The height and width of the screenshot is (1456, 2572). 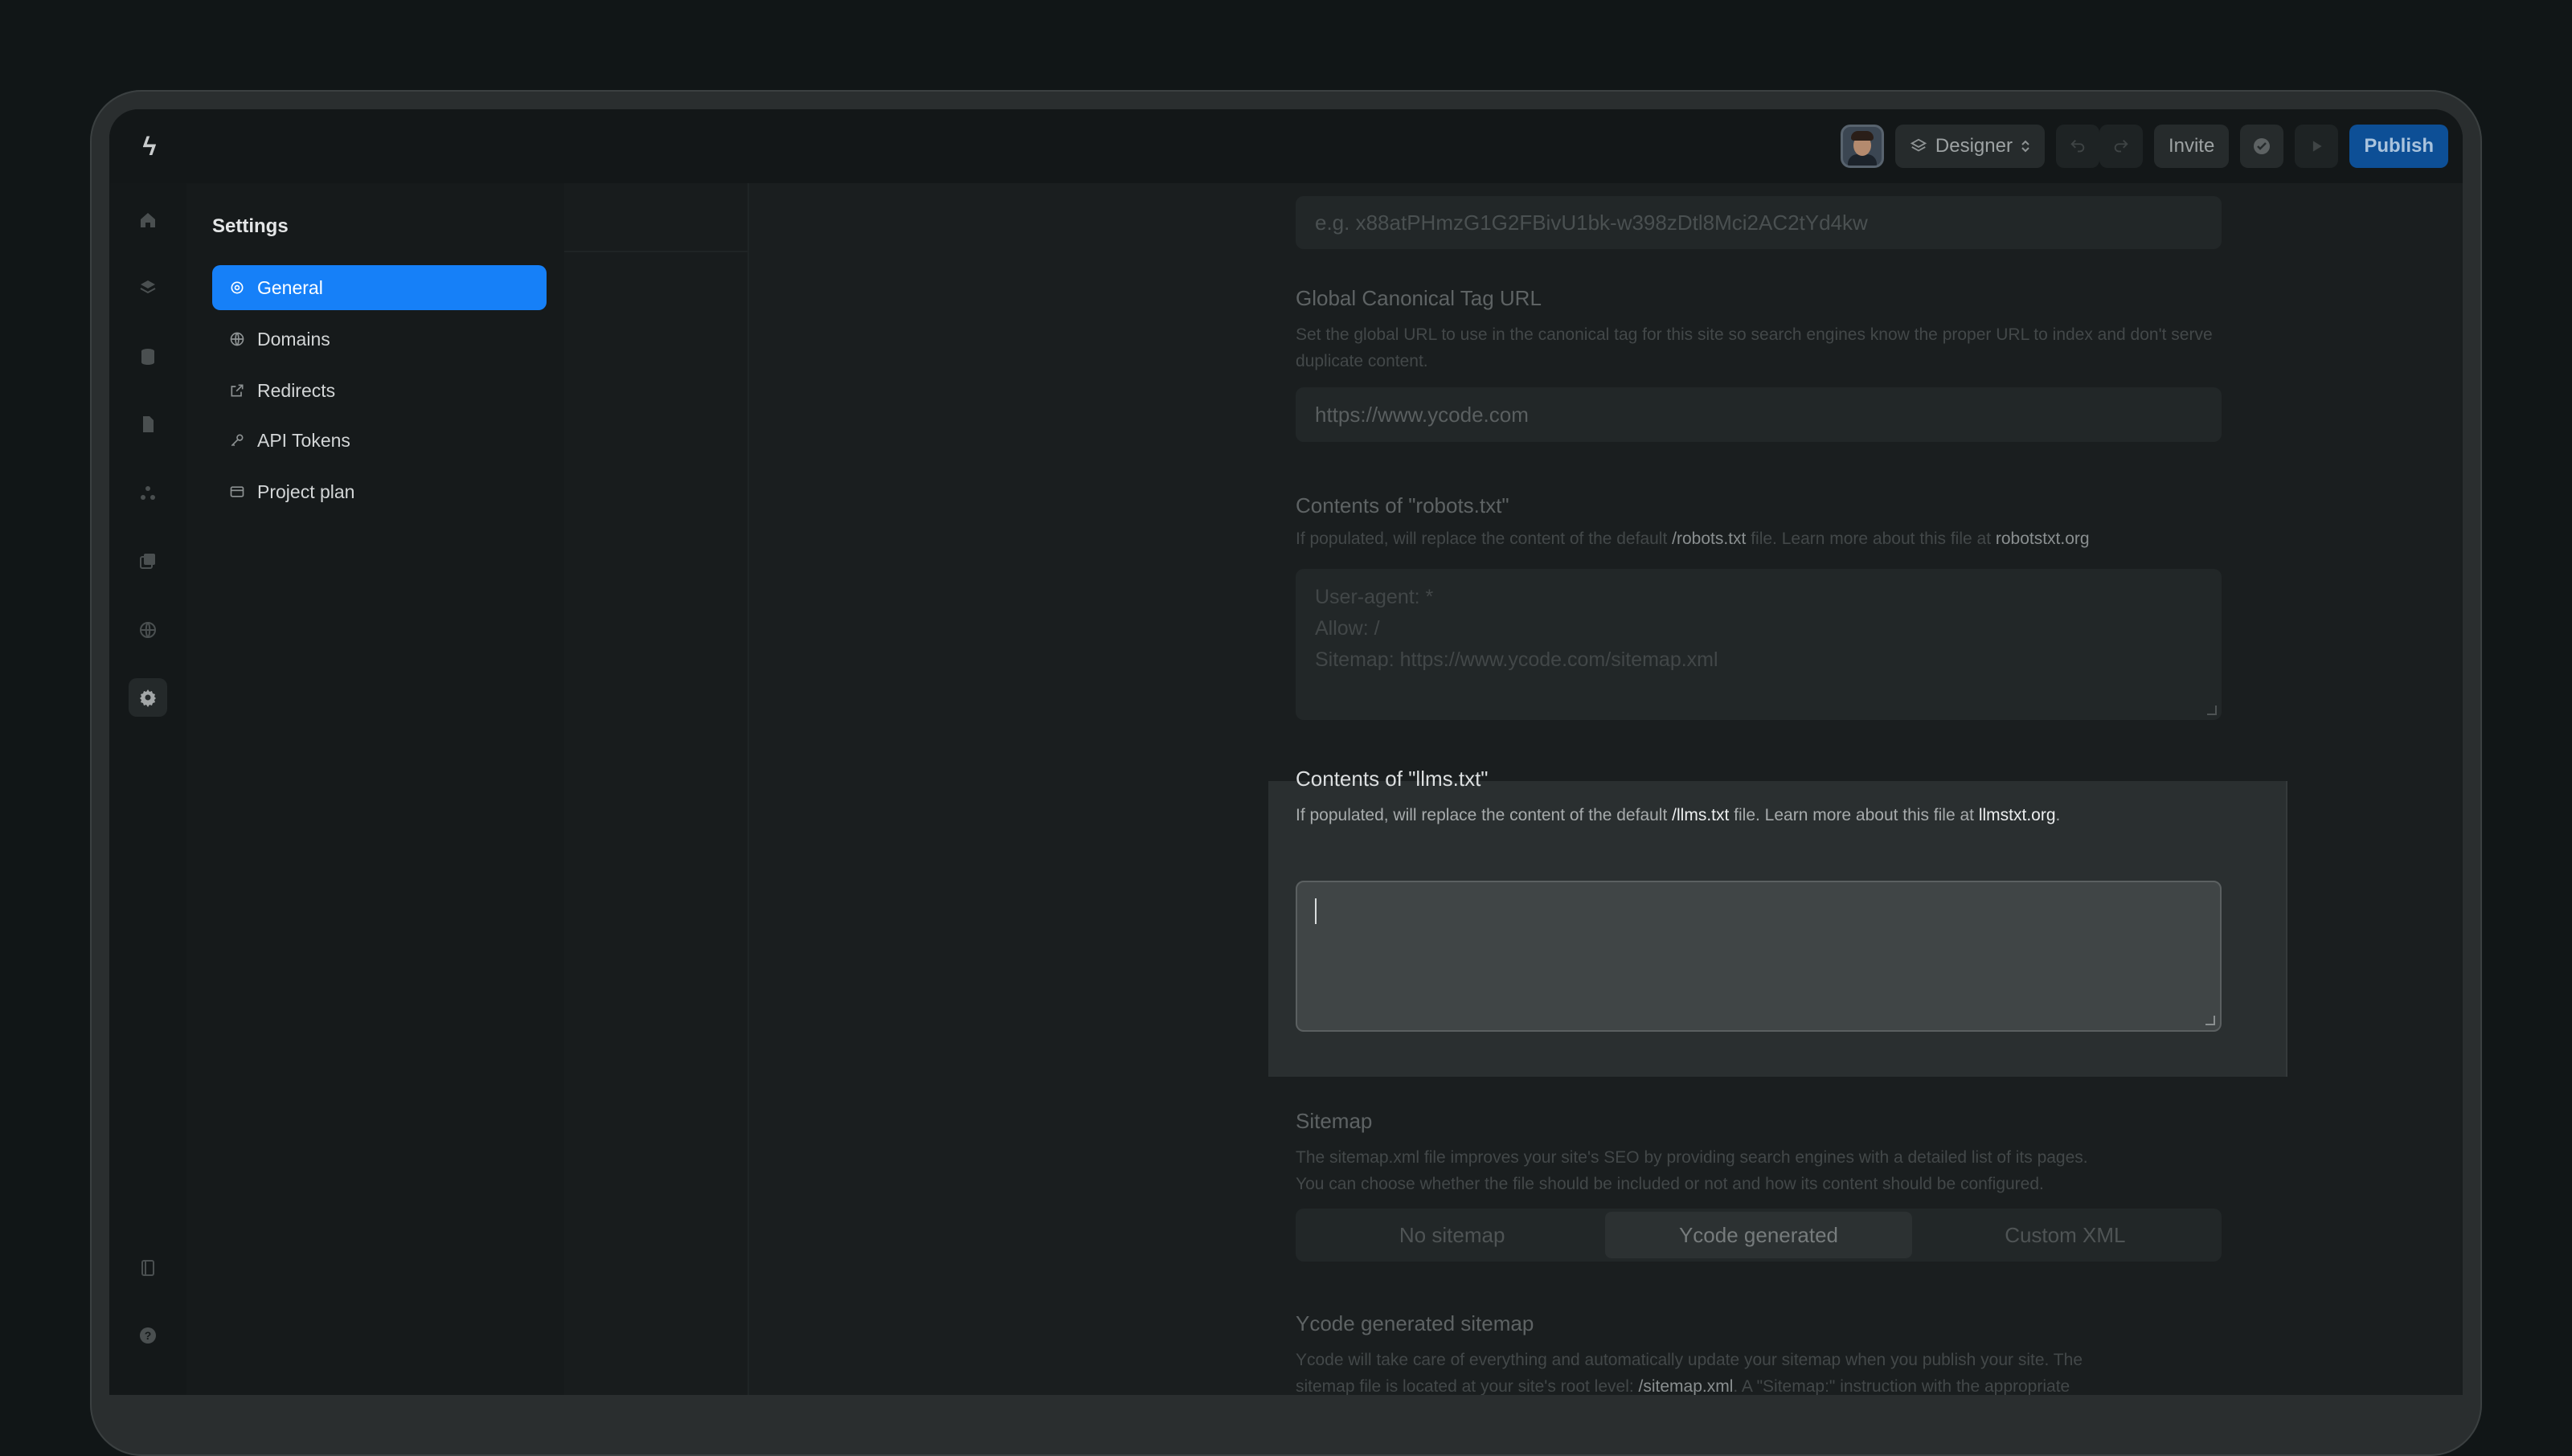 I want to click on invite-label: Invite, so click(x=2191, y=146).